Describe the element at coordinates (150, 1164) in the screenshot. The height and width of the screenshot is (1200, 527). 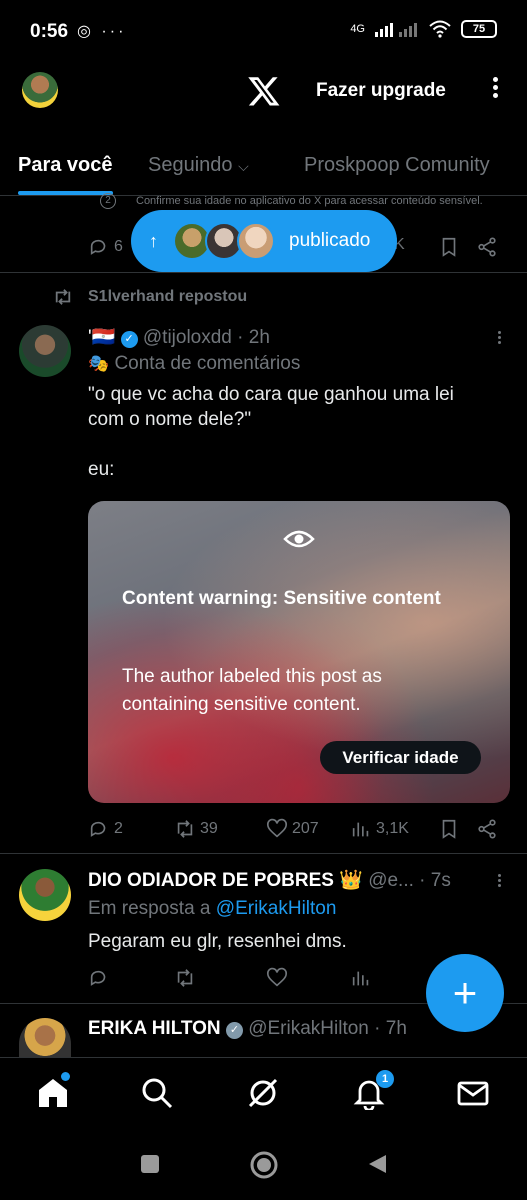
I see `recents-icon` at that location.